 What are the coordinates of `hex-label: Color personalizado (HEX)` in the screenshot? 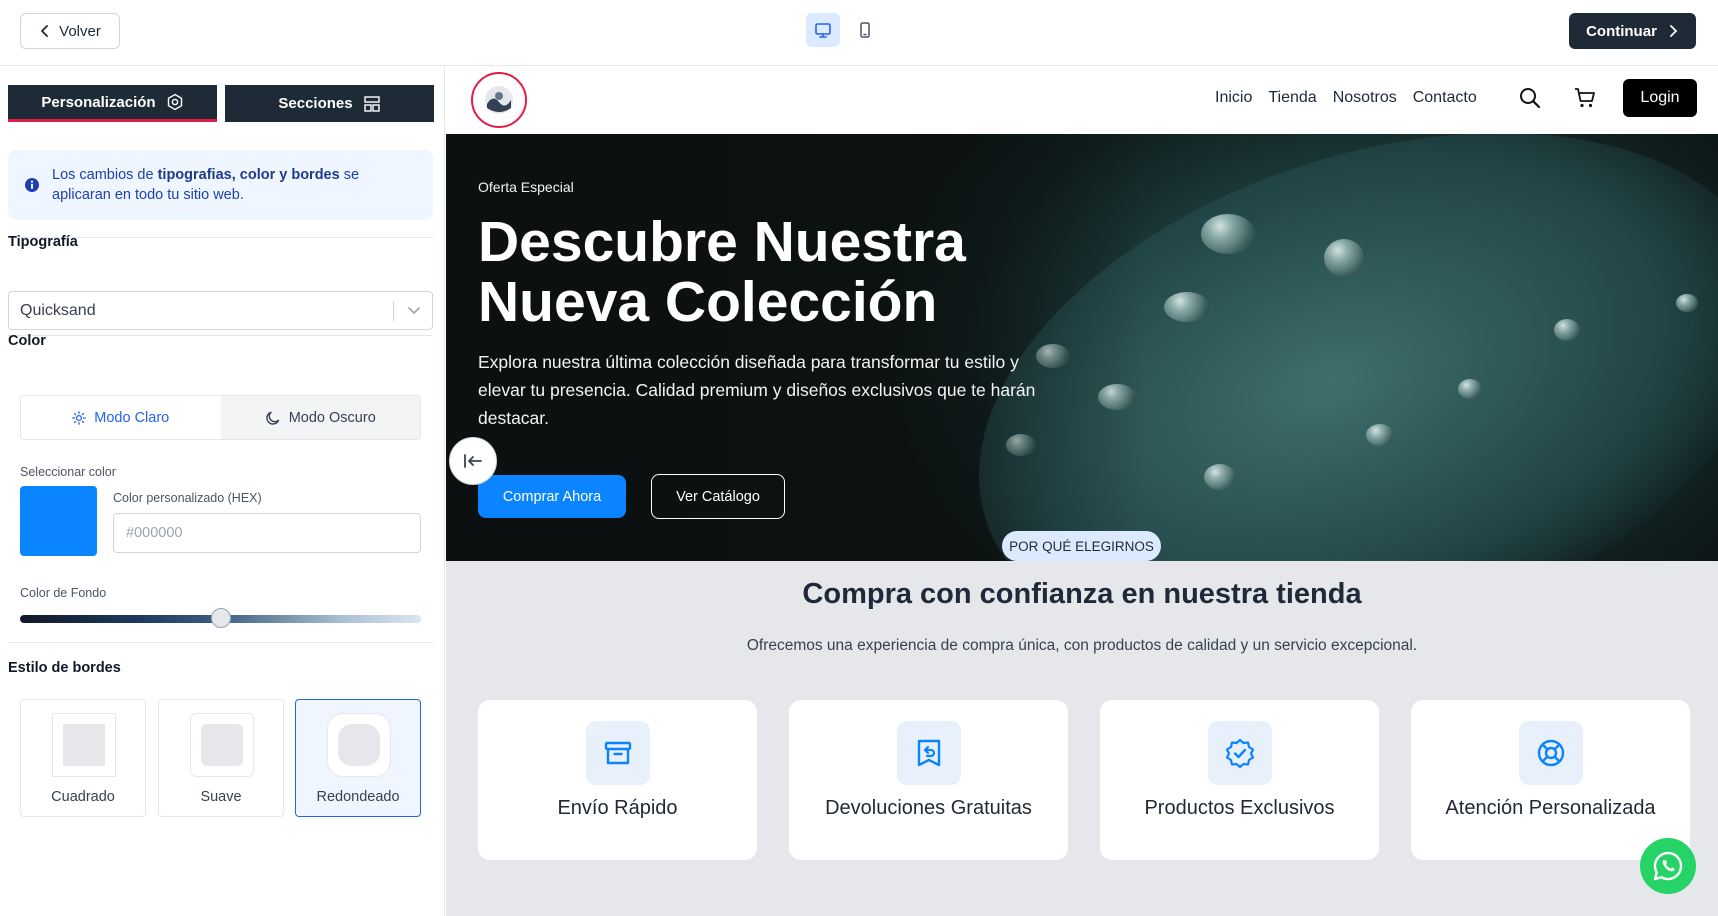 It's located at (187, 498).